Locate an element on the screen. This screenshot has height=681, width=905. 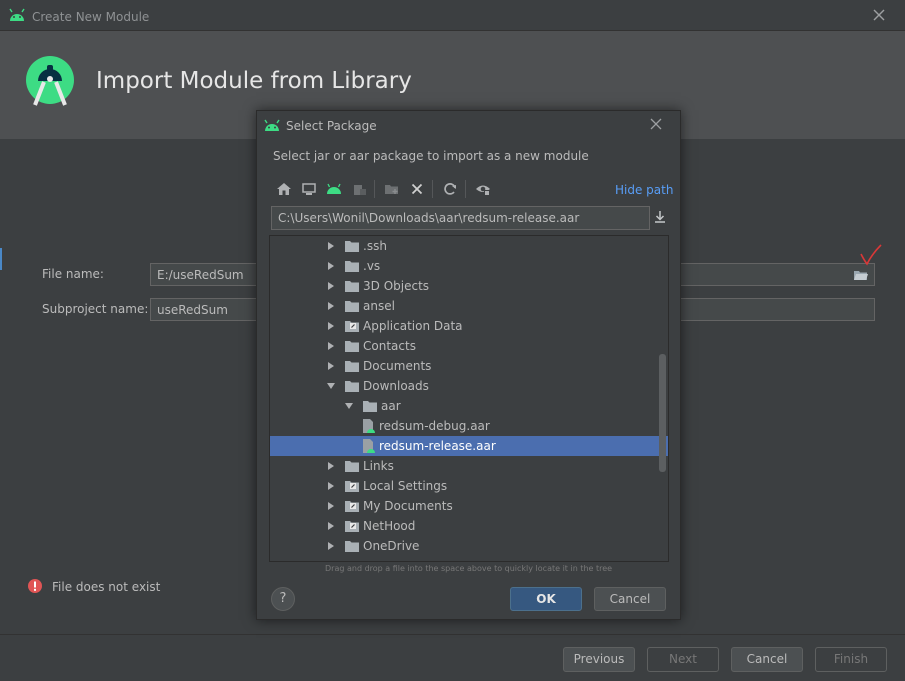
window-title: Create New Module is located at coordinates (91, 17).